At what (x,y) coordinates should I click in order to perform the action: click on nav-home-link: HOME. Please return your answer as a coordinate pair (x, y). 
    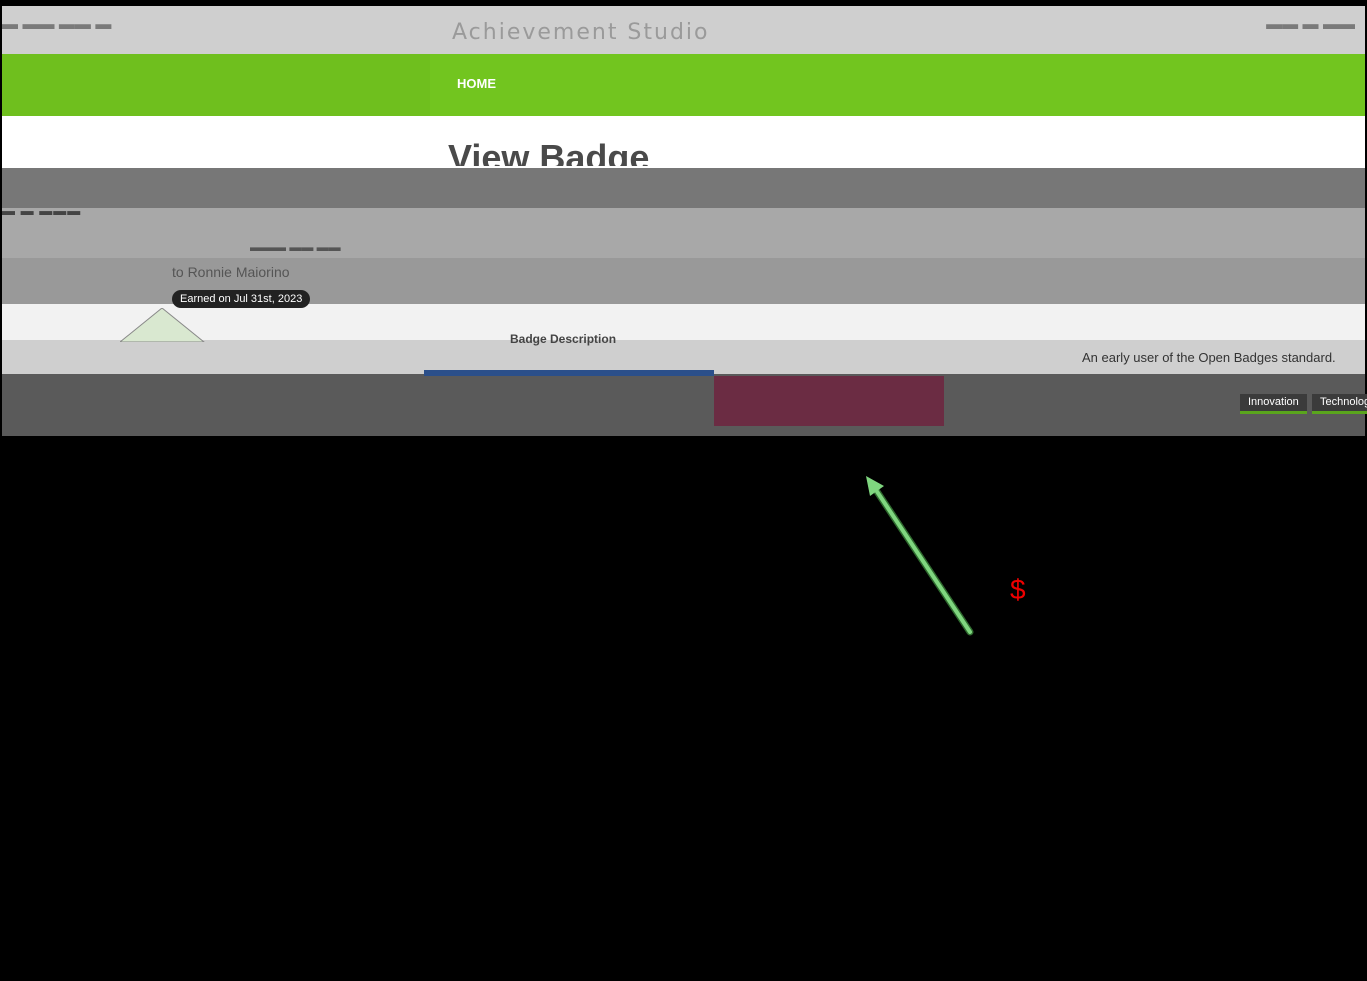
    Looking at the image, I should click on (476, 83).